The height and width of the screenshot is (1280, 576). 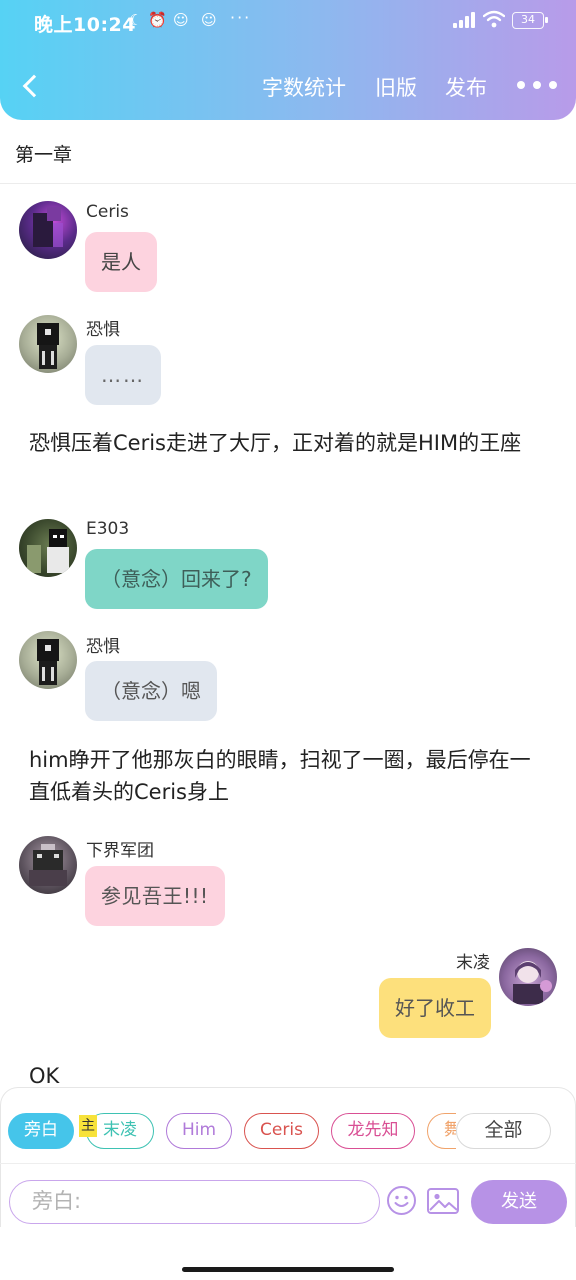 I want to click on narration-text: 恐惧压着Ceris走进了大厅，正对着的就是HIM的王座, so click(x=289, y=443).